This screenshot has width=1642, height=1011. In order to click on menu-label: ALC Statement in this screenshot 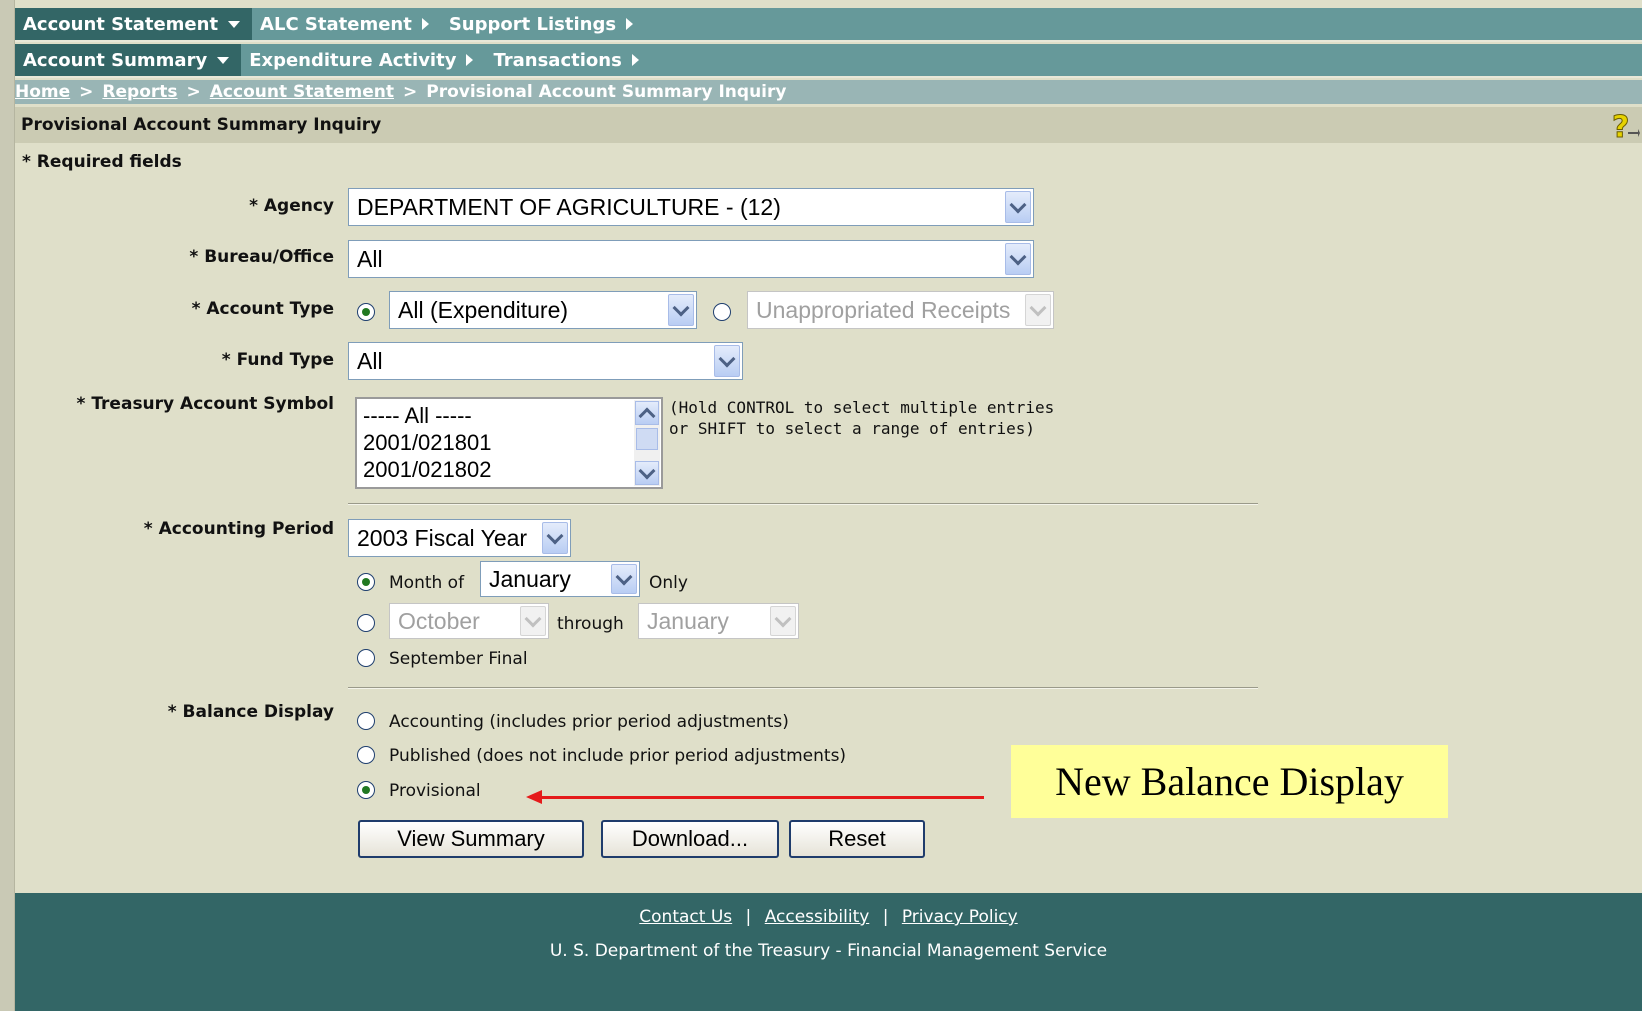, I will do `click(336, 24)`.